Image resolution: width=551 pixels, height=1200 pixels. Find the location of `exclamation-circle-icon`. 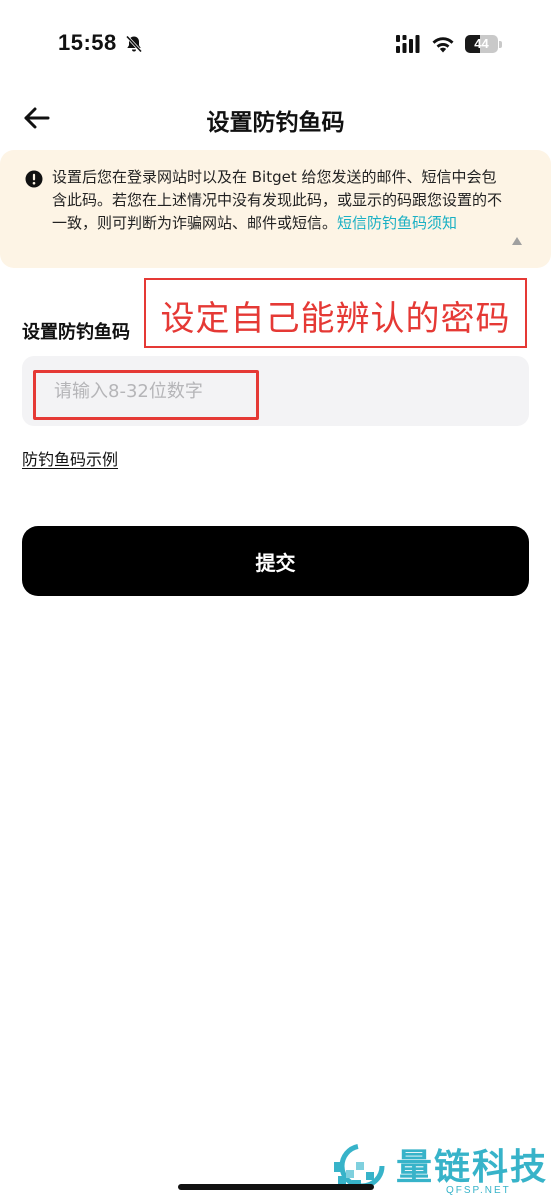

exclamation-circle-icon is located at coordinates (34, 179).